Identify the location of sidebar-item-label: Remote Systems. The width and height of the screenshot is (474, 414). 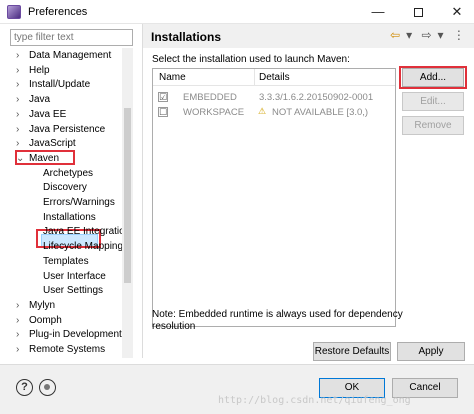
(67, 349).